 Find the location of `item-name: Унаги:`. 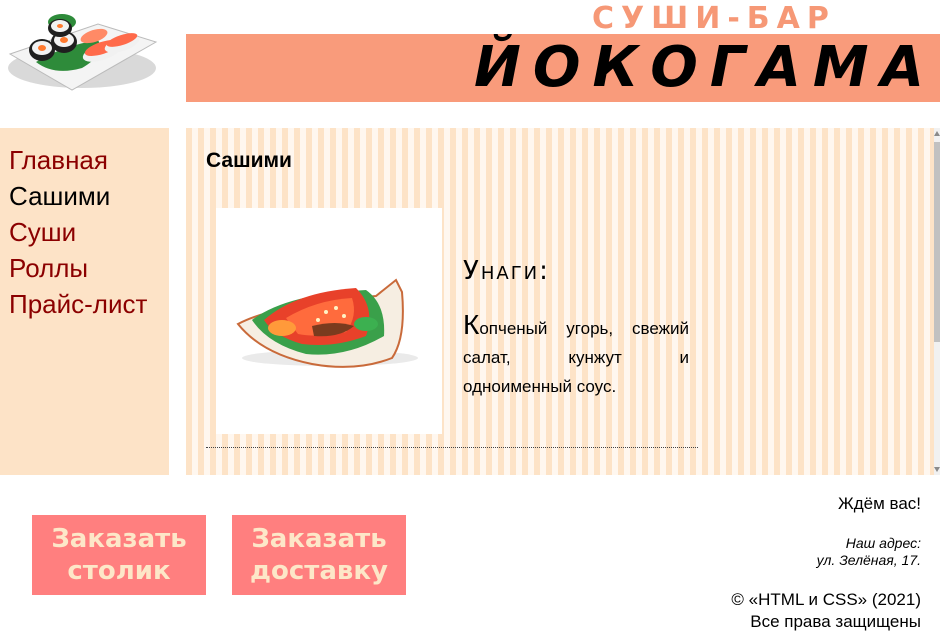

item-name: Унаги: is located at coordinates (506, 271).